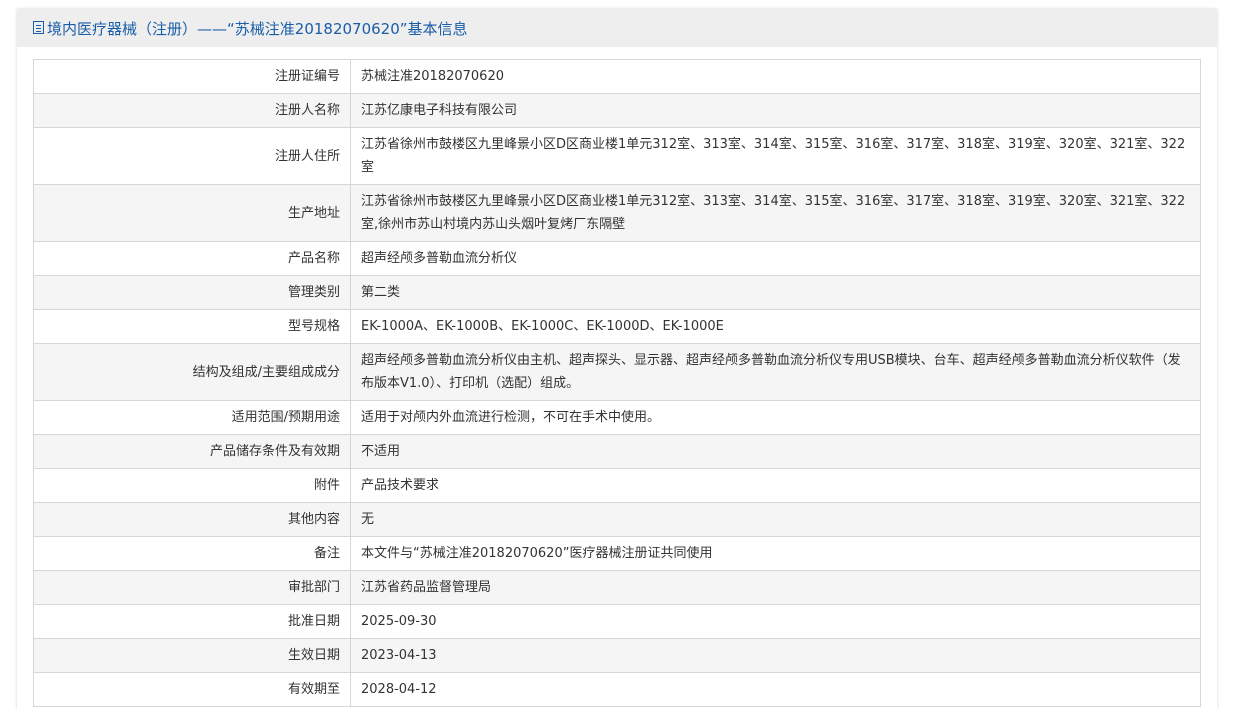 Image resolution: width=1241 pixels, height=709 pixels. I want to click on table-row: 其他内容无, so click(617, 519).